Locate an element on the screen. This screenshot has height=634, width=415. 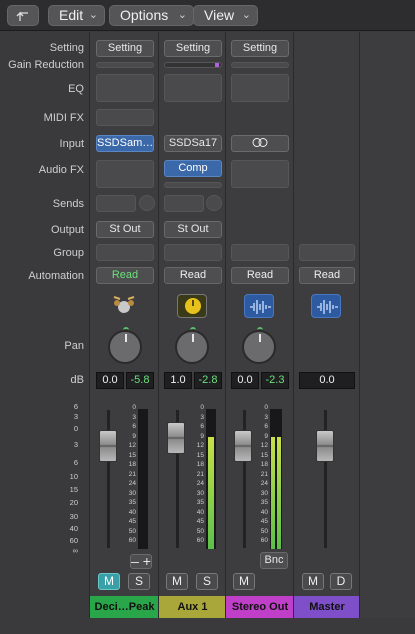
scale-tick: 15 is located at coordinates (73, 489).